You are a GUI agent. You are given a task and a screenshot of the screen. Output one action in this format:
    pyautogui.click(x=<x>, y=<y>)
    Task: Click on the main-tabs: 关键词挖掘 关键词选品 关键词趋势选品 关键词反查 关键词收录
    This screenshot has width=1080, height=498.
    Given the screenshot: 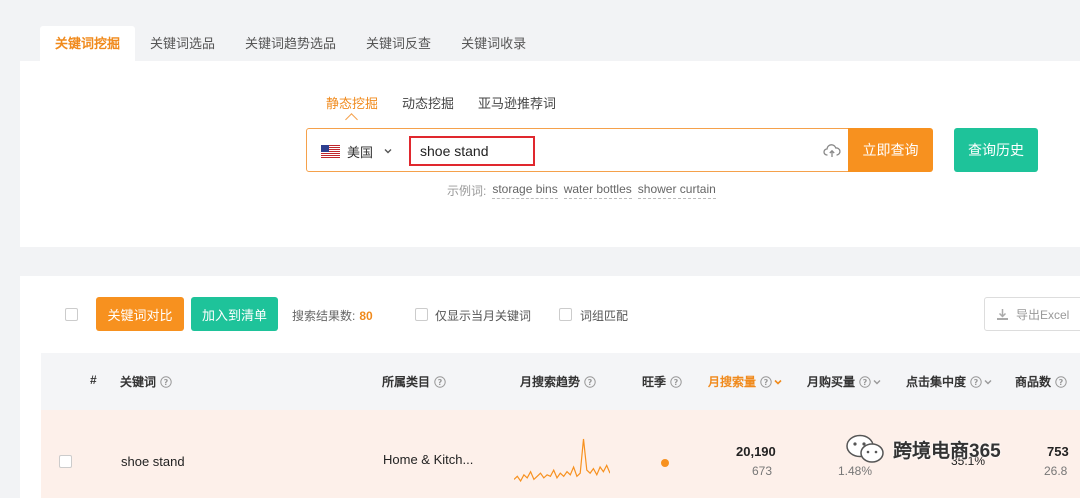 What is the action you would take?
    pyautogui.click(x=290, y=44)
    